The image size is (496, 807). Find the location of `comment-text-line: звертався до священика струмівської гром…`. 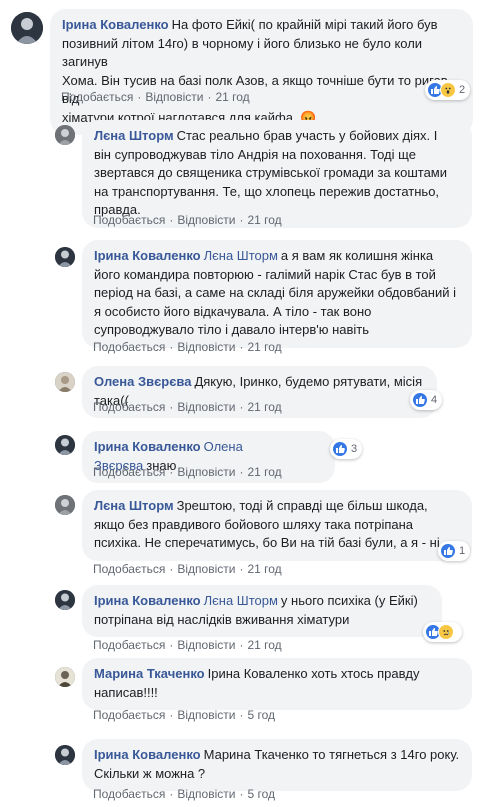

comment-text-line: звертався до священика струмівської гром… is located at coordinates (271, 172).